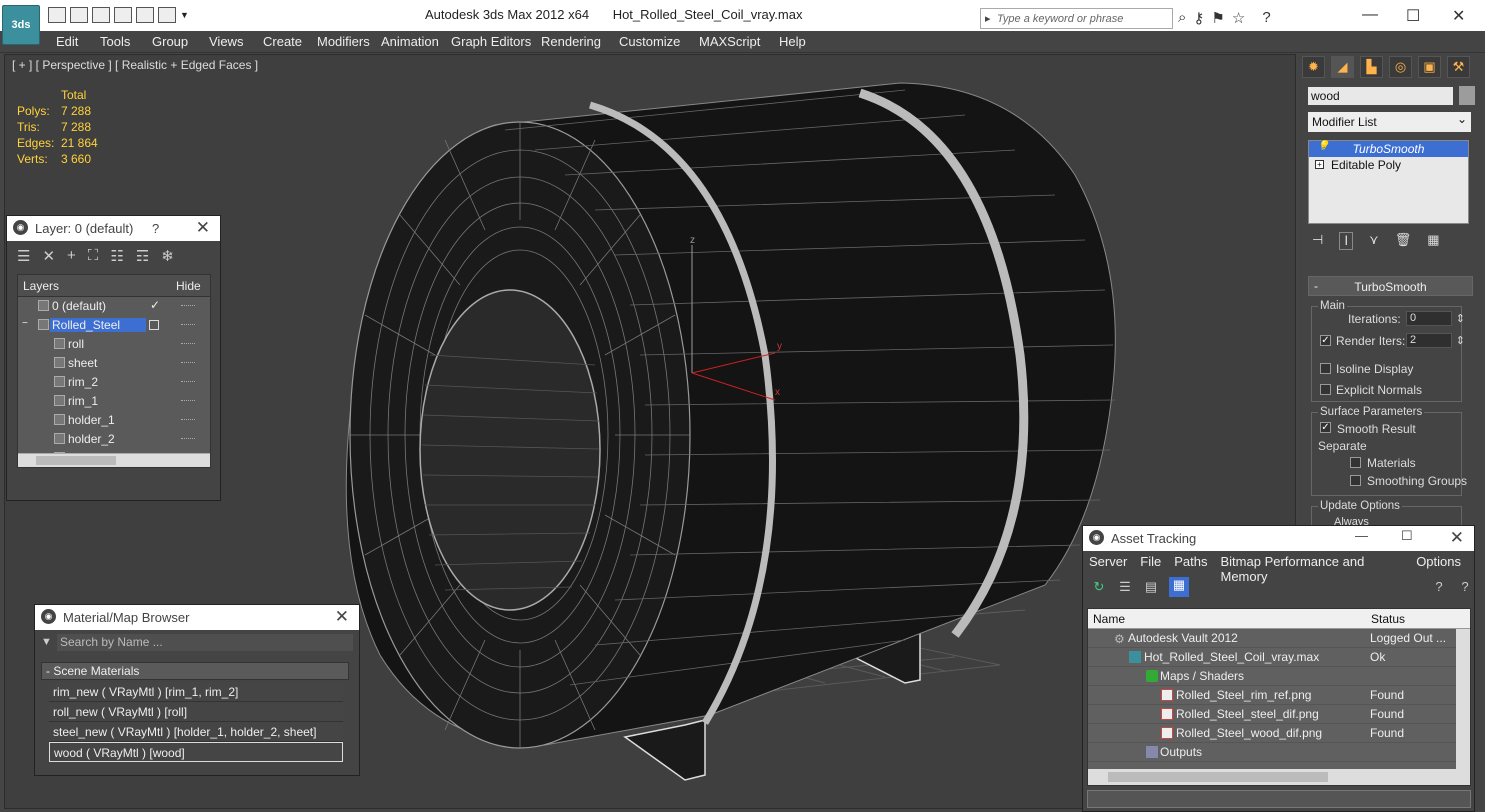 The image size is (1485, 812). I want to click on collapse-icon: −, so click(25, 323).